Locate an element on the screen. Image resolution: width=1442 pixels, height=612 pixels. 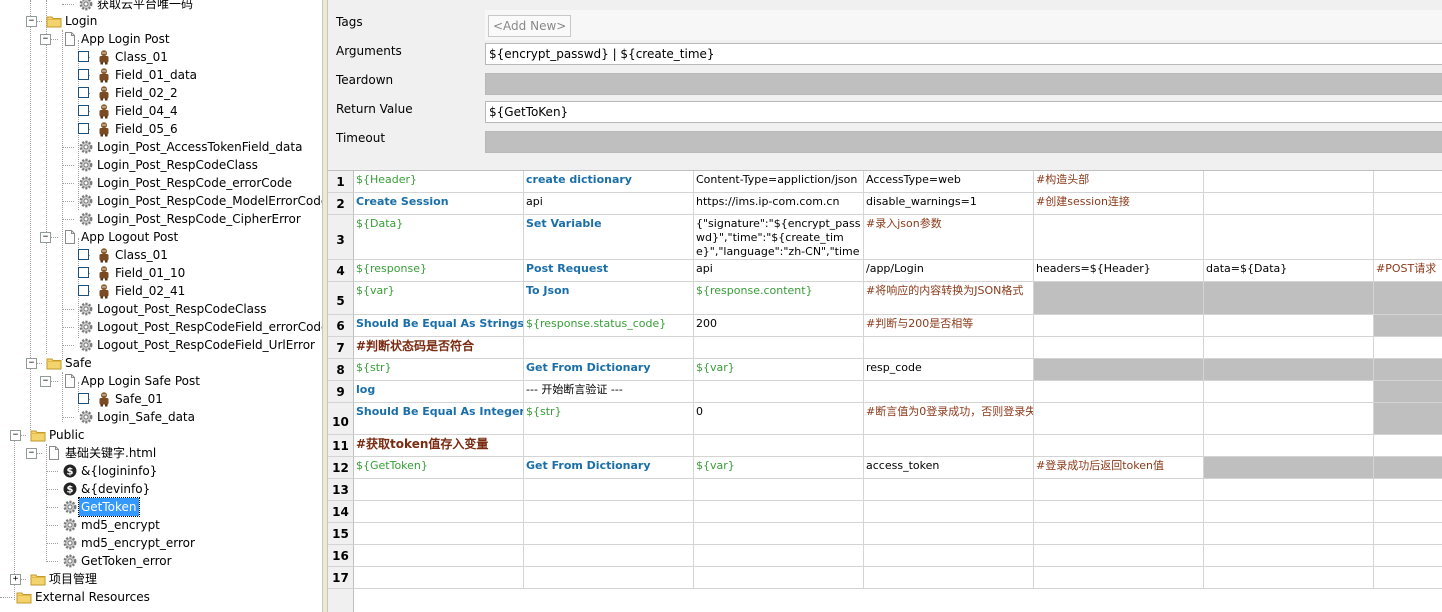
grid-cell: #登录成功后返回token值 is located at coordinates (1119, 468).